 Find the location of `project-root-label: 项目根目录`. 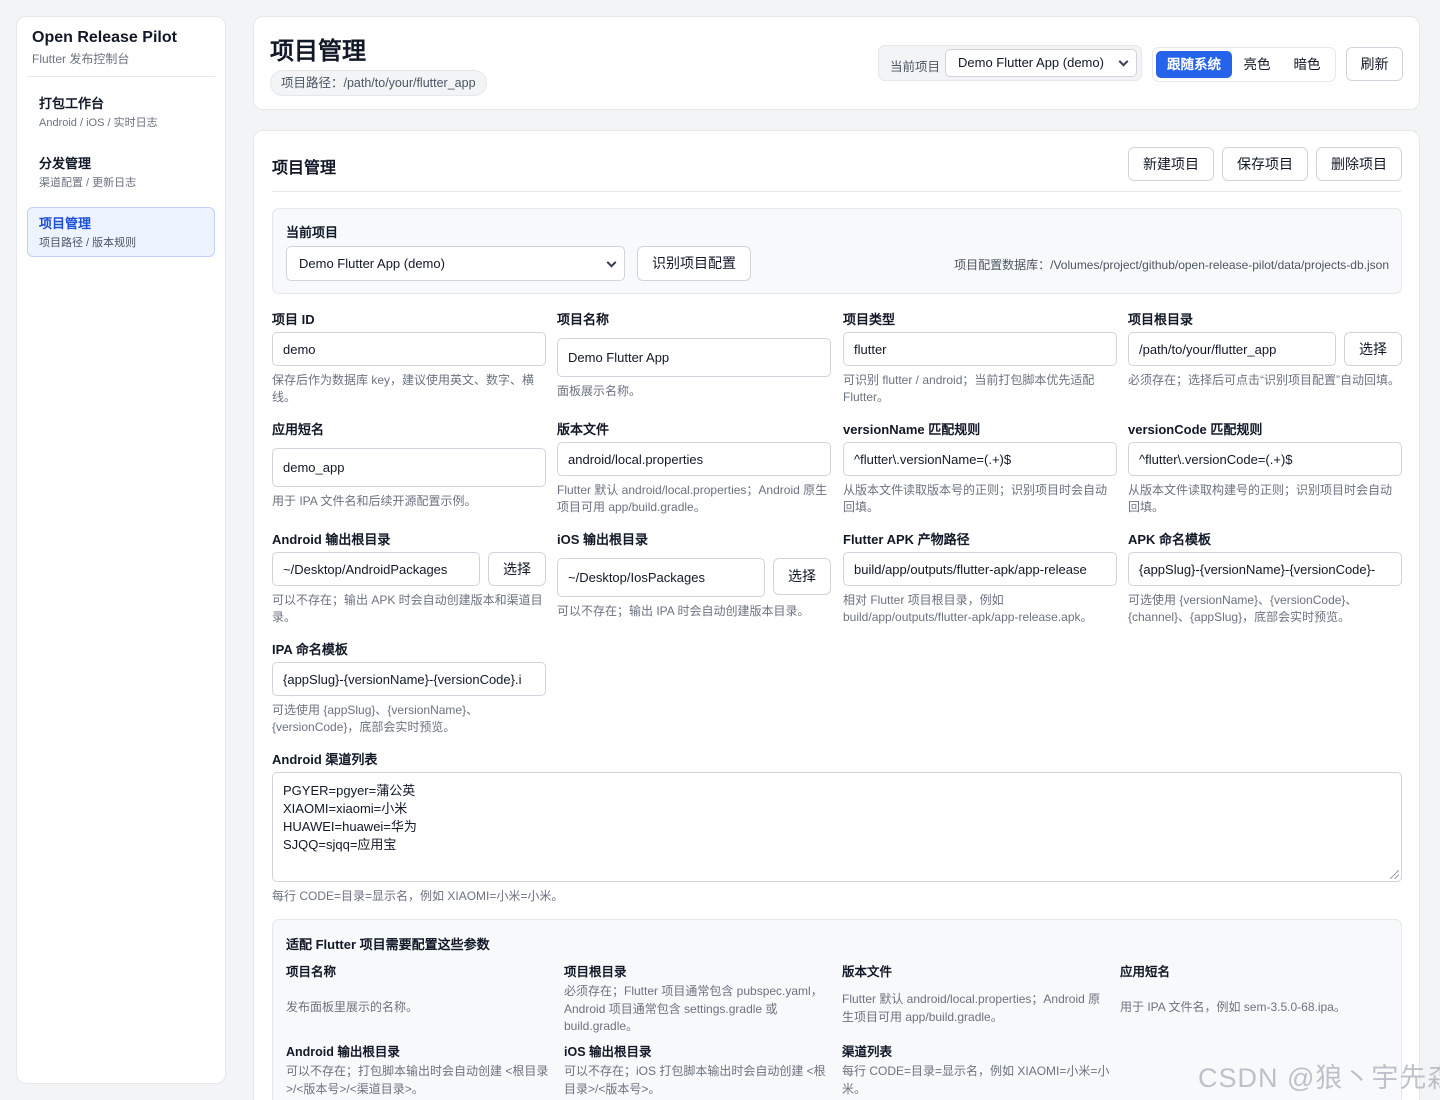

project-root-label: 项目根目录 is located at coordinates (1161, 319).